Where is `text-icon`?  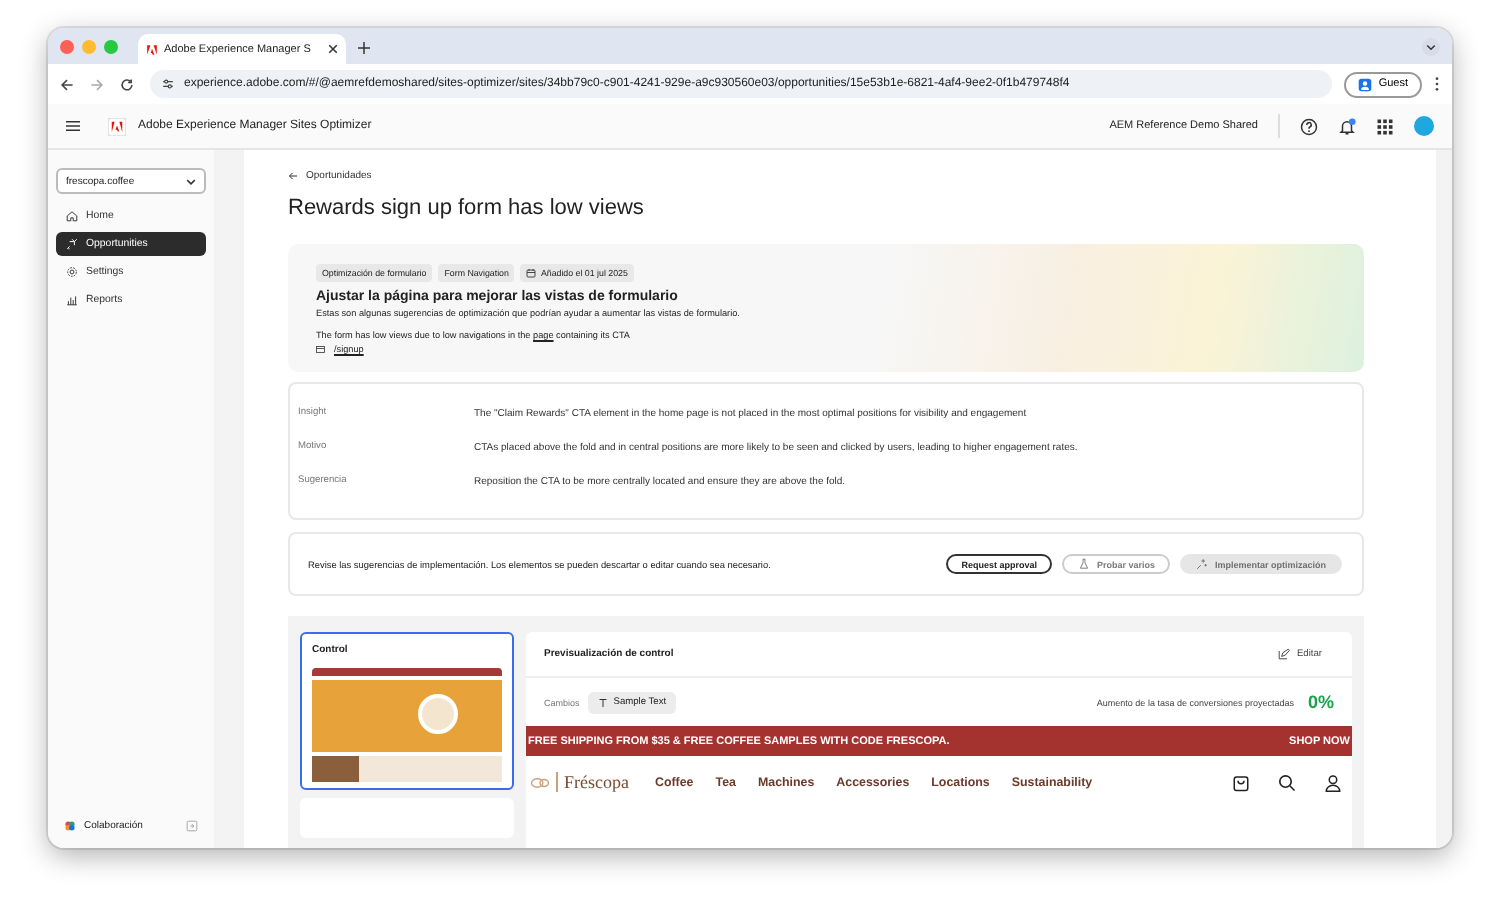 text-icon is located at coordinates (602, 702).